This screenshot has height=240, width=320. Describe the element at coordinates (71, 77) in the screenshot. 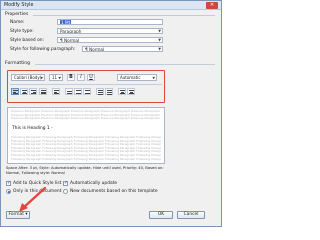

I see `bold-button: B` at that location.